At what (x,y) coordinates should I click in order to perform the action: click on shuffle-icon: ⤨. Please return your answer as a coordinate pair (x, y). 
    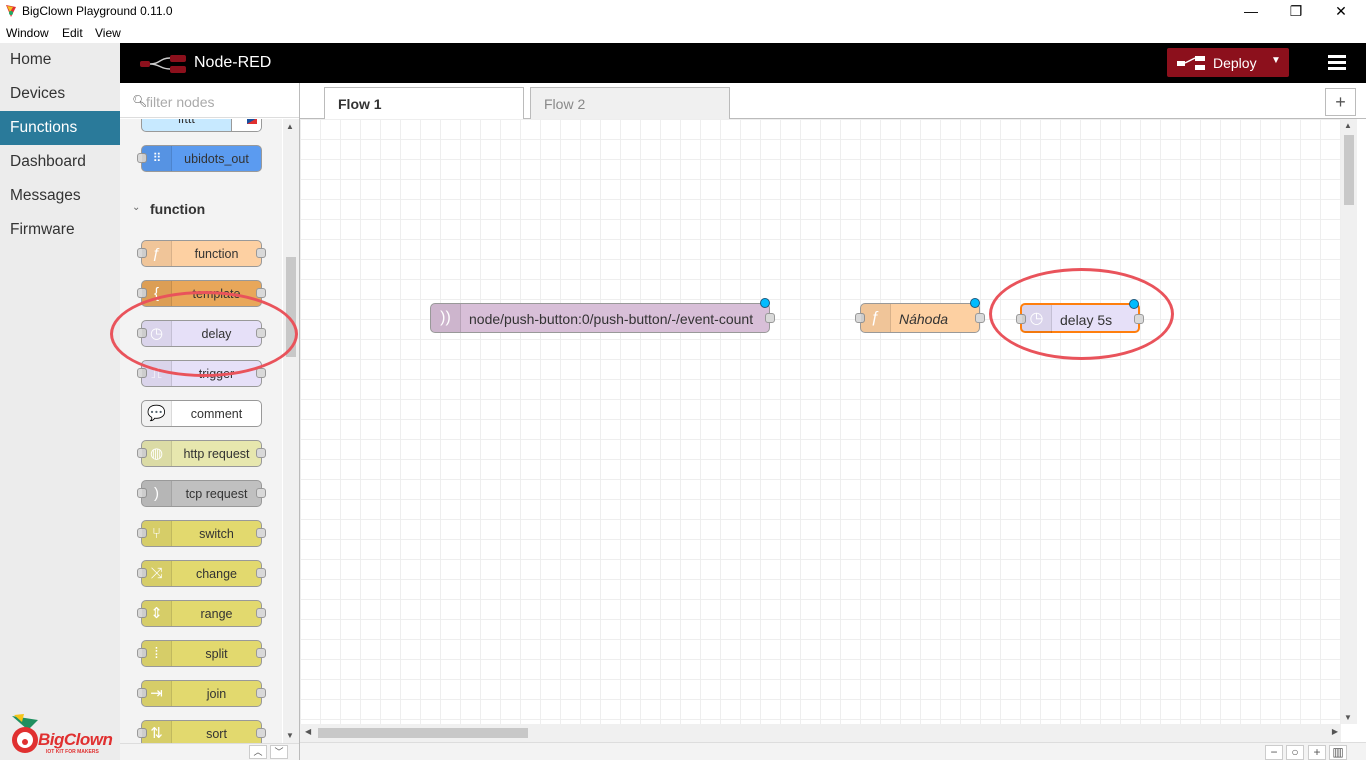
    Looking at the image, I should click on (157, 573).